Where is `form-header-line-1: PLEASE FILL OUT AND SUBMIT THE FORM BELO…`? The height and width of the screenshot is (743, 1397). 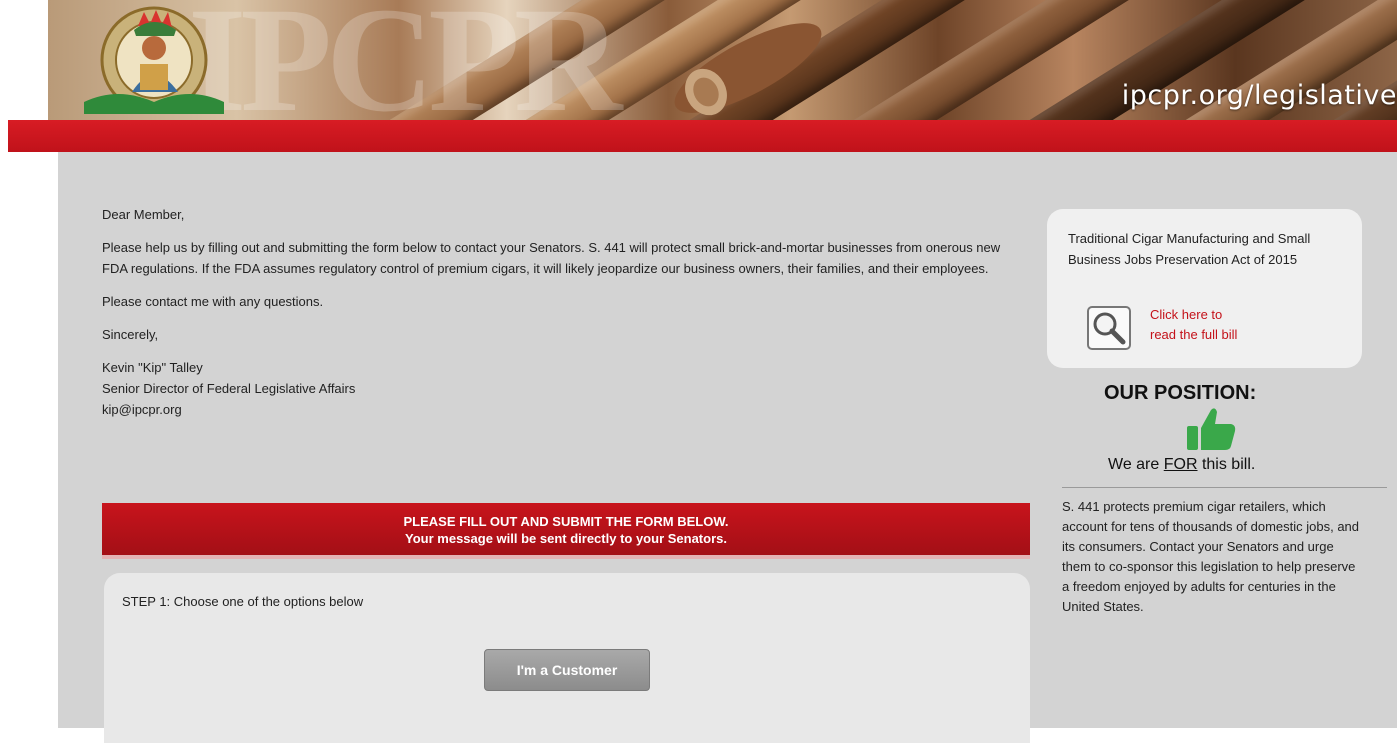
form-header-line-1: PLEASE FILL OUT AND SUBMIT THE FORM BELO… is located at coordinates (566, 521).